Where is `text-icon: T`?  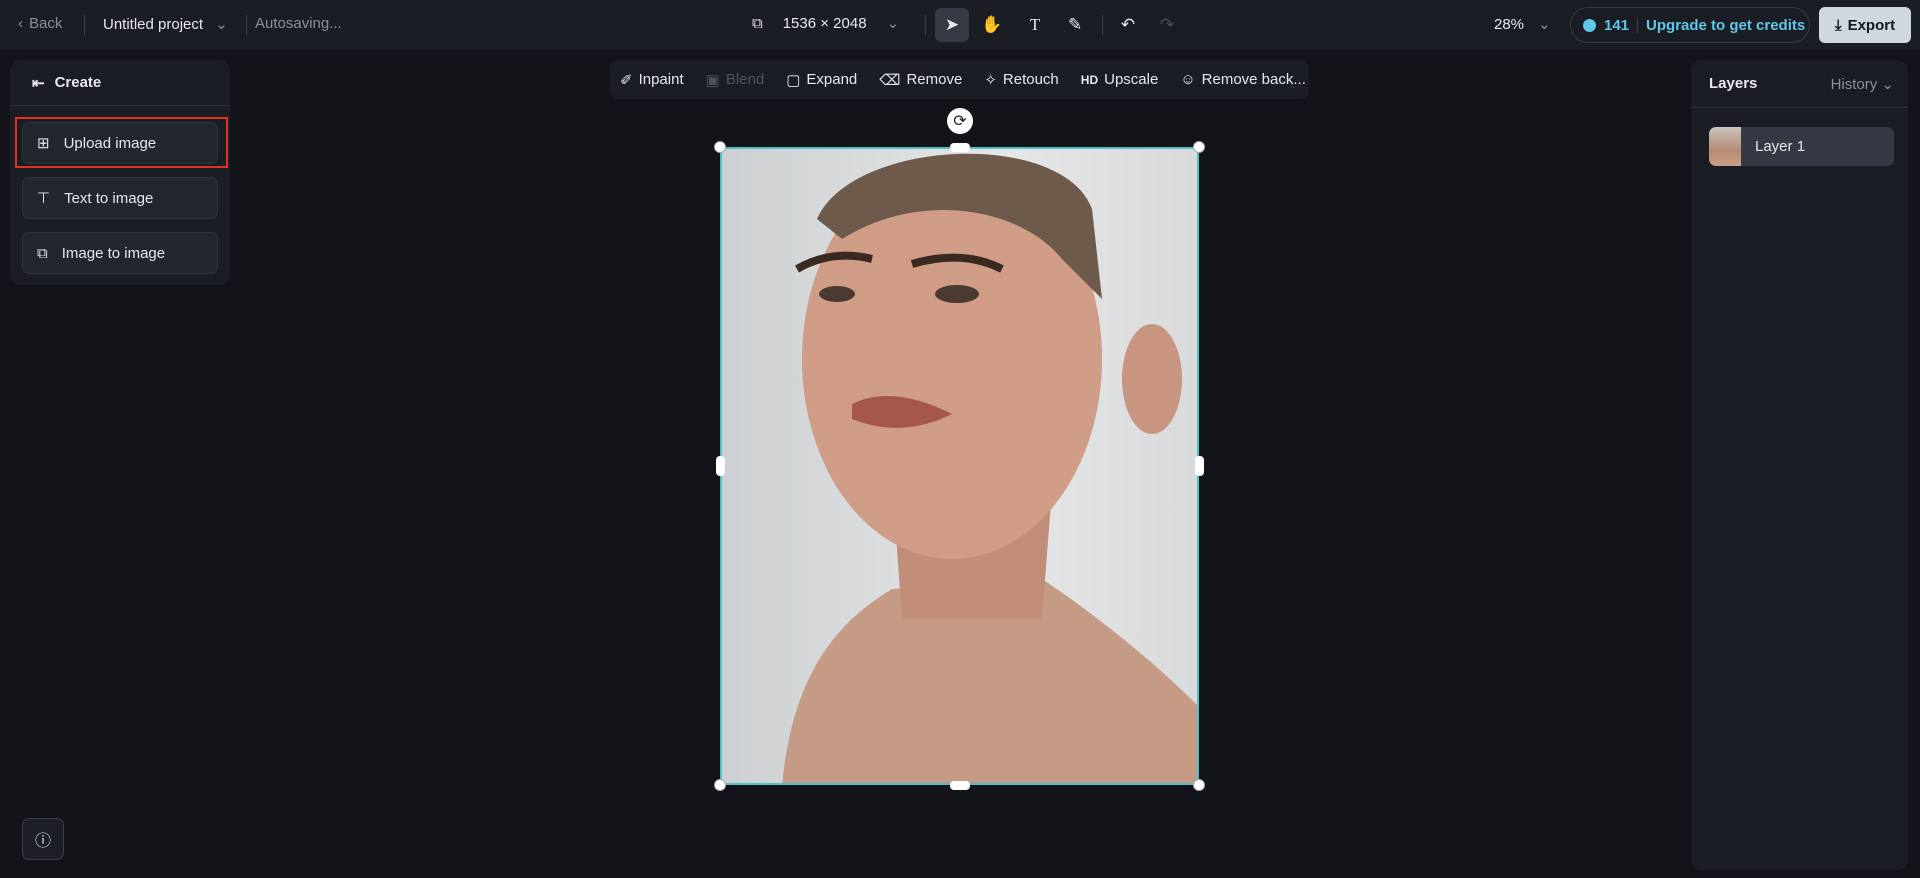
text-icon: T is located at coordinates (1035, 24).